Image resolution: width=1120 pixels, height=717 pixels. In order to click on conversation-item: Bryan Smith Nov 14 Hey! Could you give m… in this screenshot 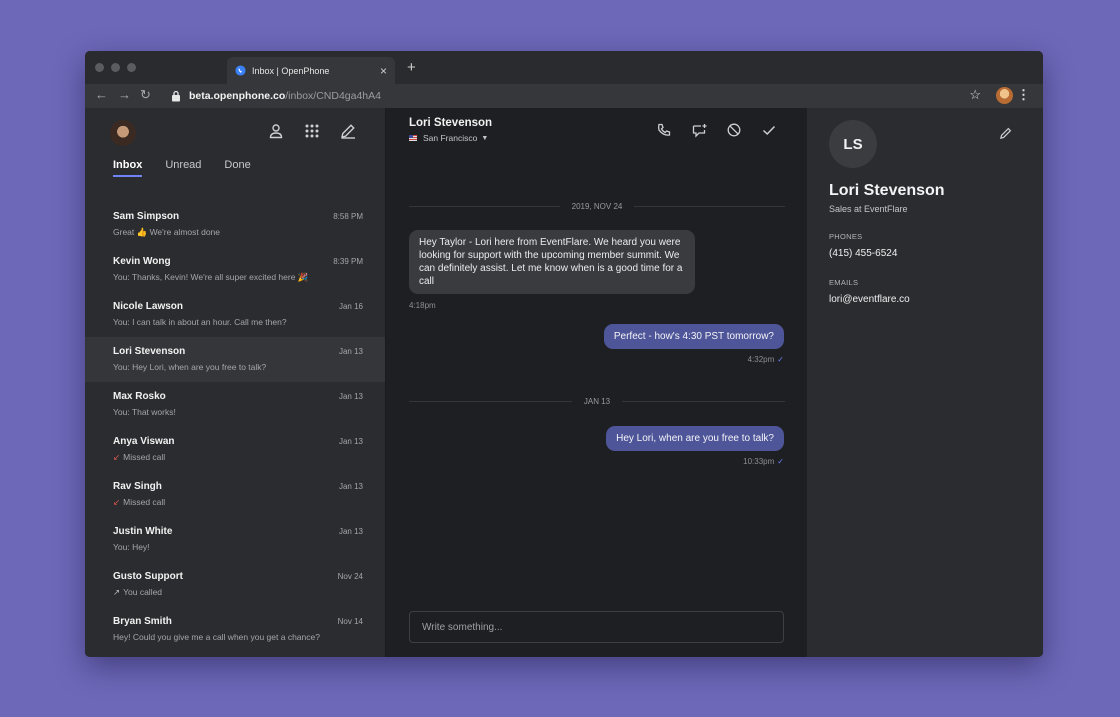, I will do `click(235, 629)`.